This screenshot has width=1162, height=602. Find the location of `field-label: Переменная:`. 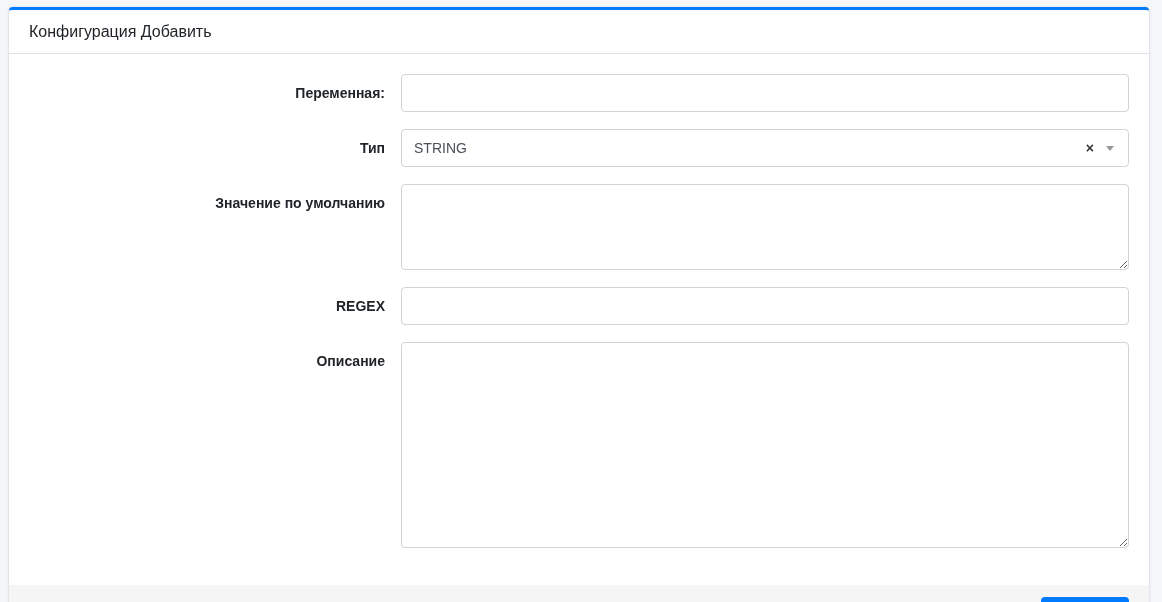

field-label: Переменная: is located at coordinates (340, 93).